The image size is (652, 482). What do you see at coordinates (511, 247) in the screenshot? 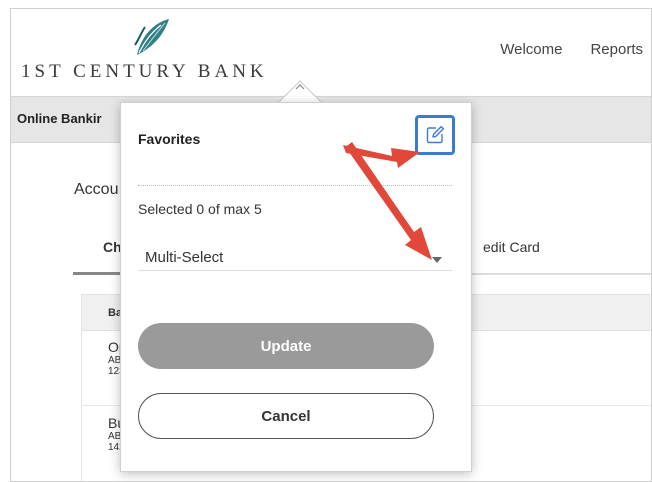
I see `tab-credit-card: edit Card` at bounding box center [511, 247].